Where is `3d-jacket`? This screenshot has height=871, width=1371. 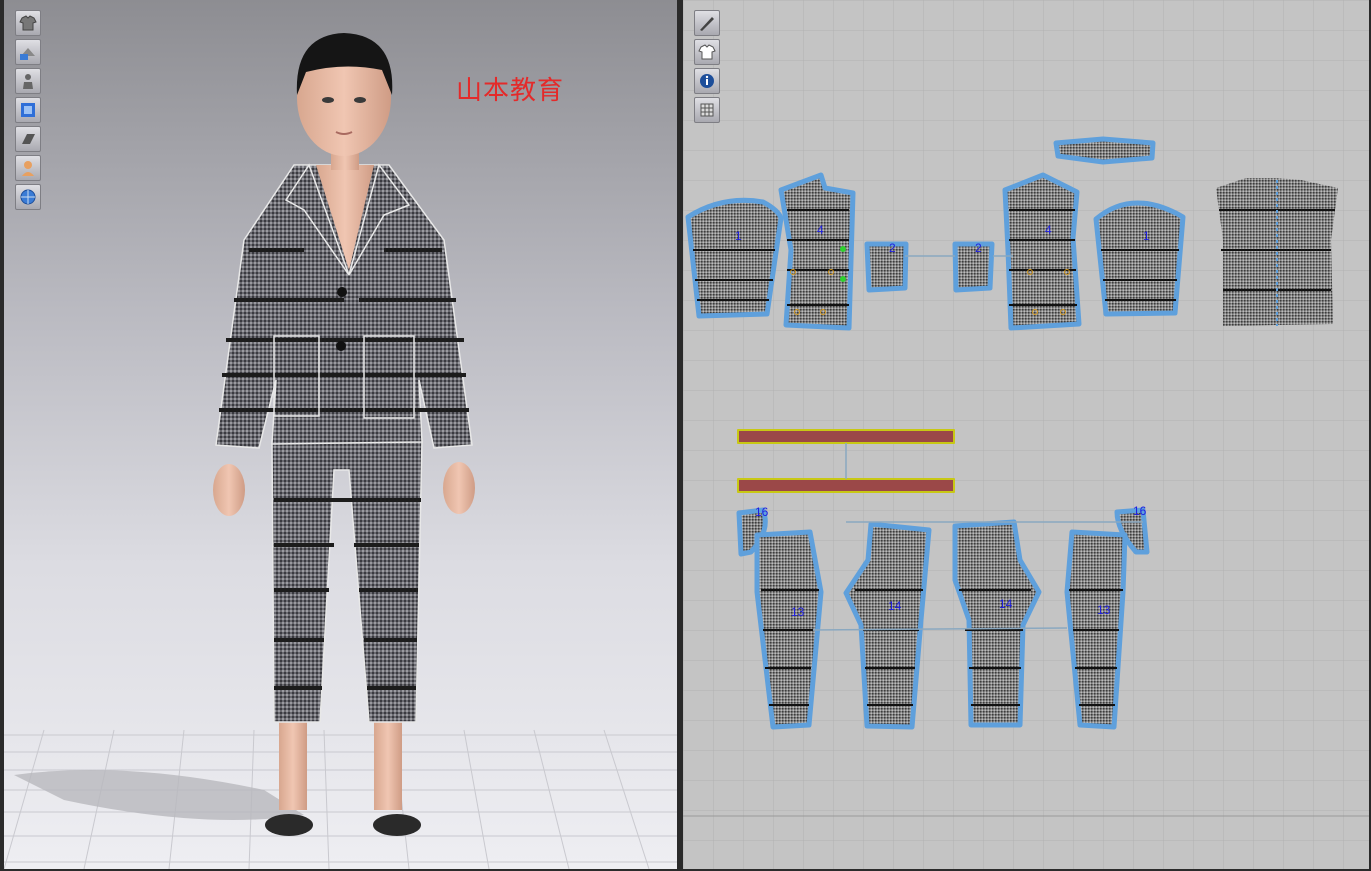
3d-jacket is located at coordinates (344, 306).